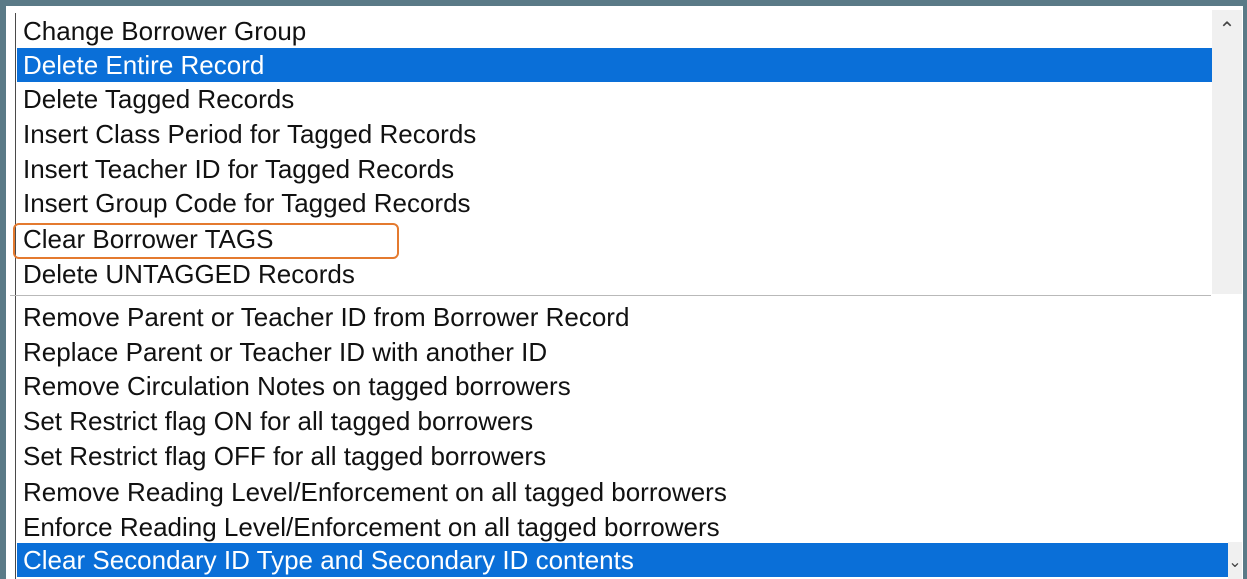 The image size is (1247, 579). I want to click on list-divider, so click(610, 295).